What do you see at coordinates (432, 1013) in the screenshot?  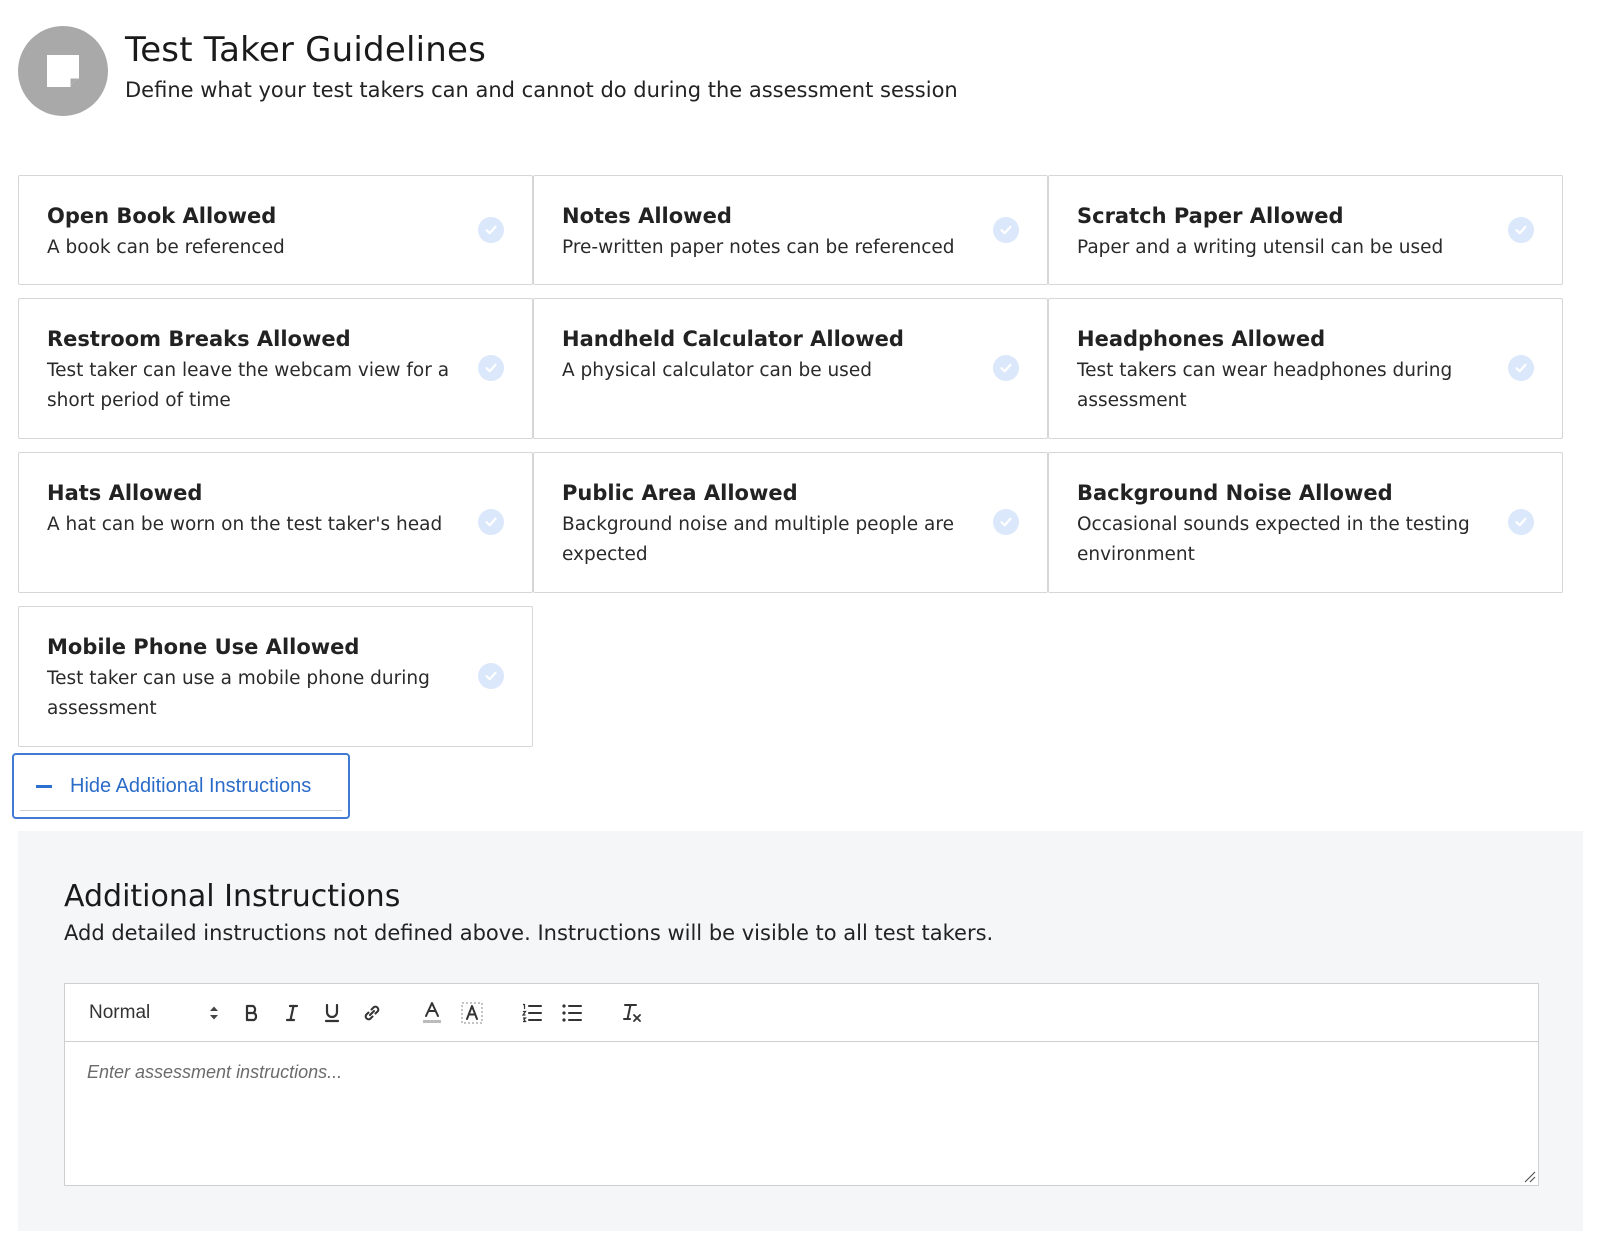 I see `text-color-icon` at bounding box center [432, 1013].